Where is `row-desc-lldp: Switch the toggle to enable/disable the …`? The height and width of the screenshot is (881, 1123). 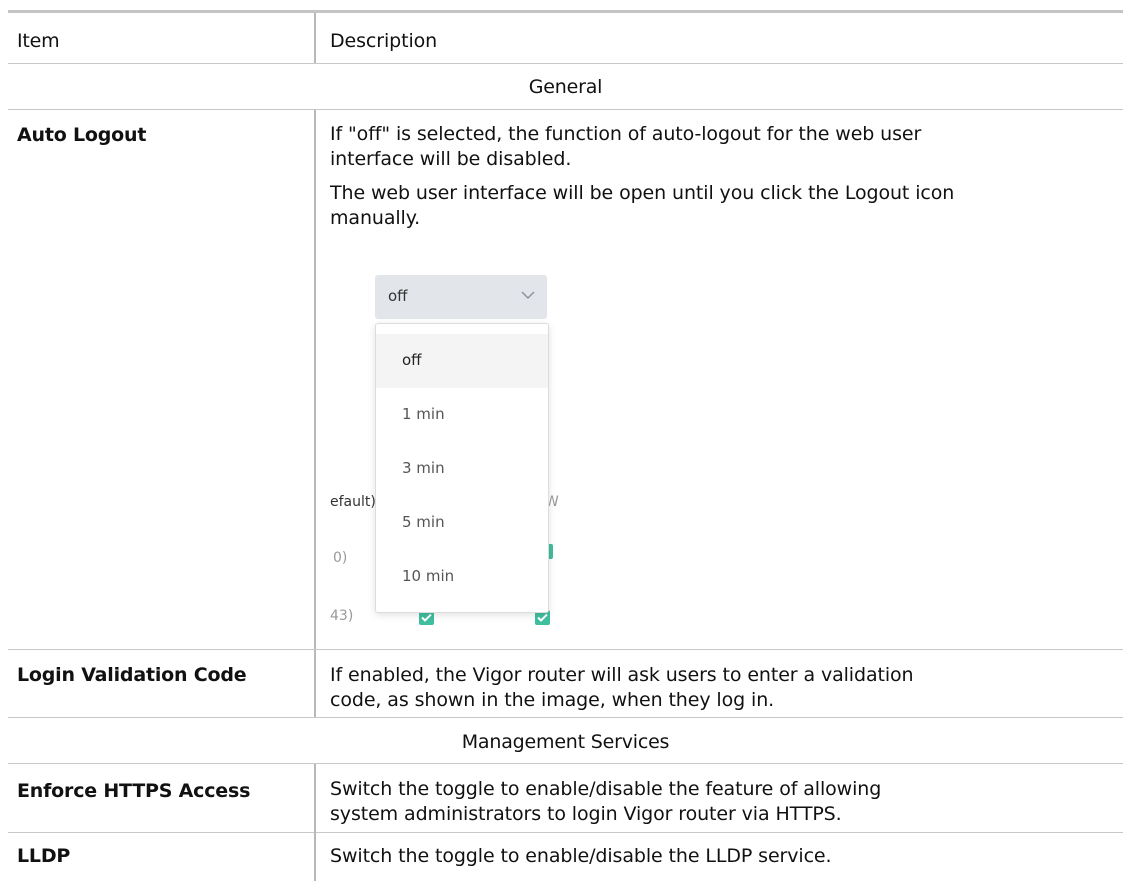
row-desc-lldp: Switch the toggle to enable/disable the … is located at coordinates (710, 856).